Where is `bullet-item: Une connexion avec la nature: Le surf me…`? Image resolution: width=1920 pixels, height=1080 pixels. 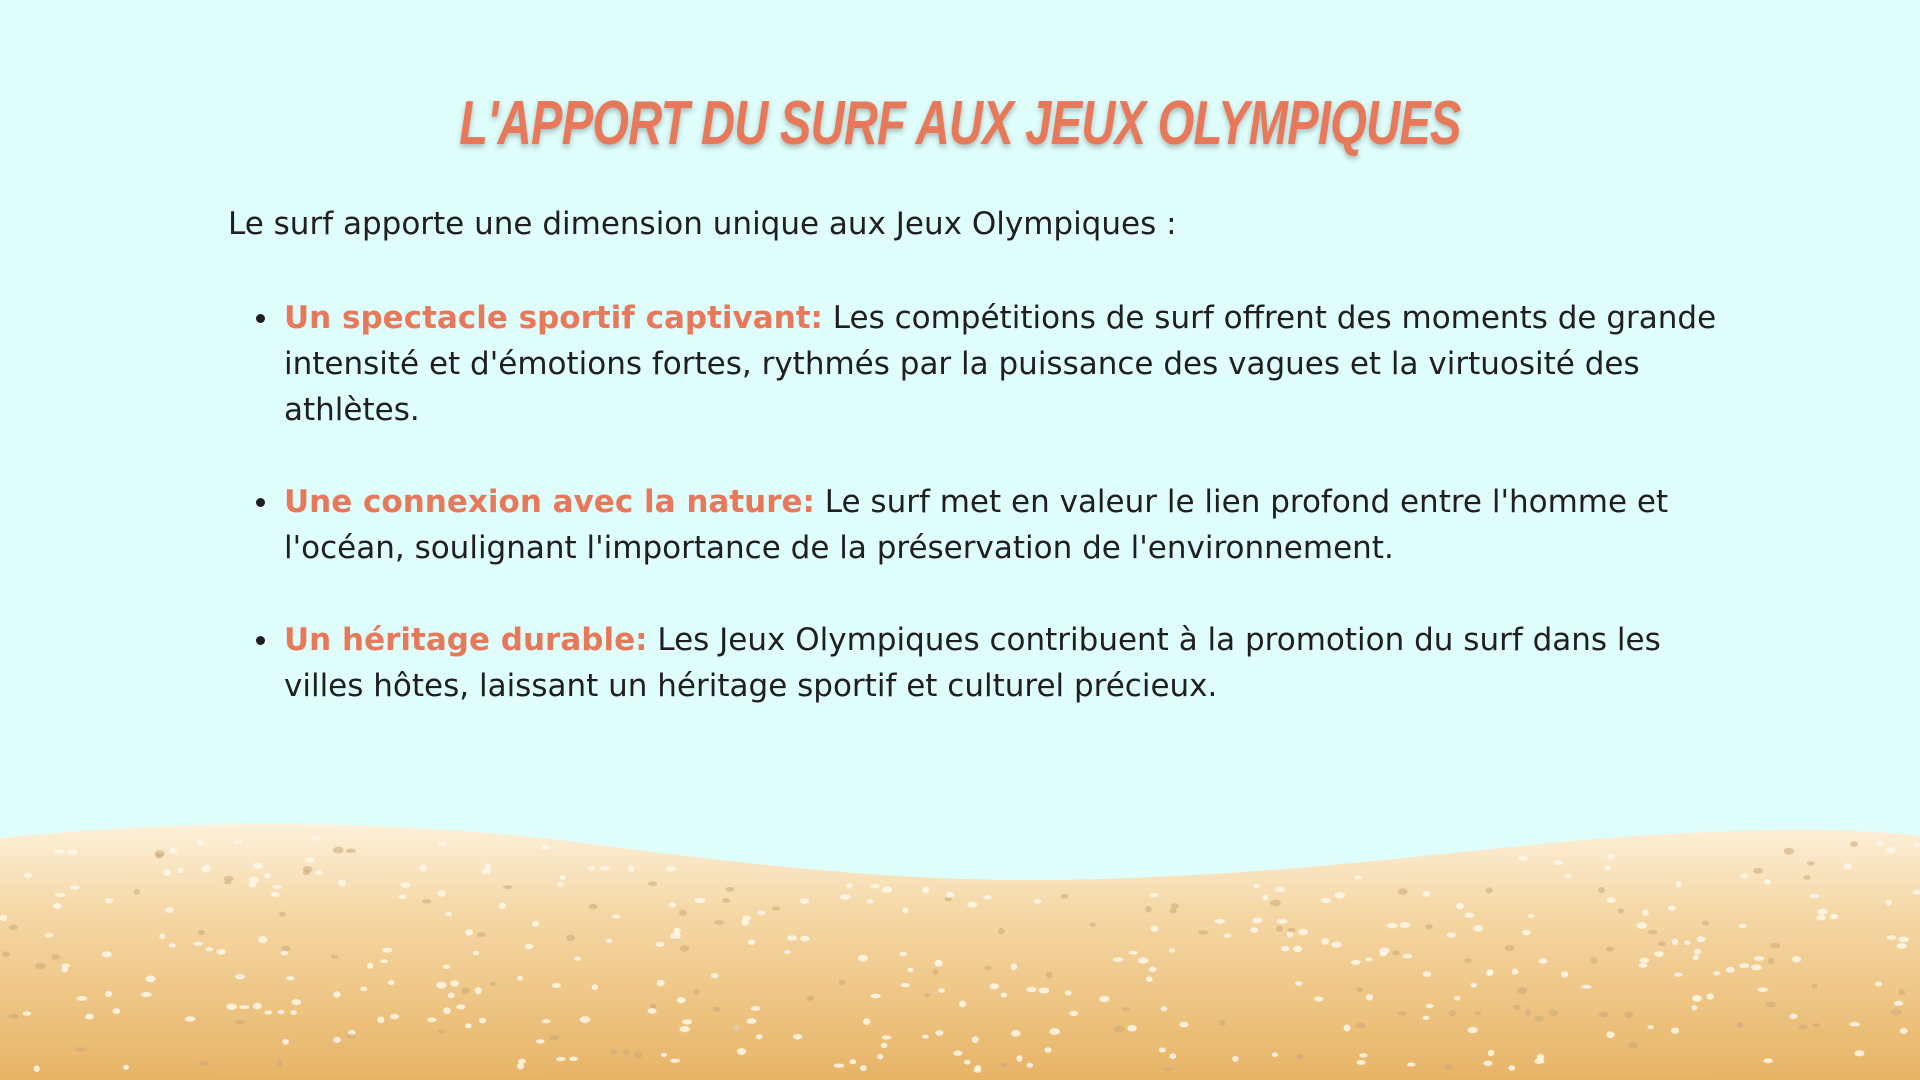
bullet-item: Une connexion avec la nature: Le surf me… is located at coordinates (990, 525).